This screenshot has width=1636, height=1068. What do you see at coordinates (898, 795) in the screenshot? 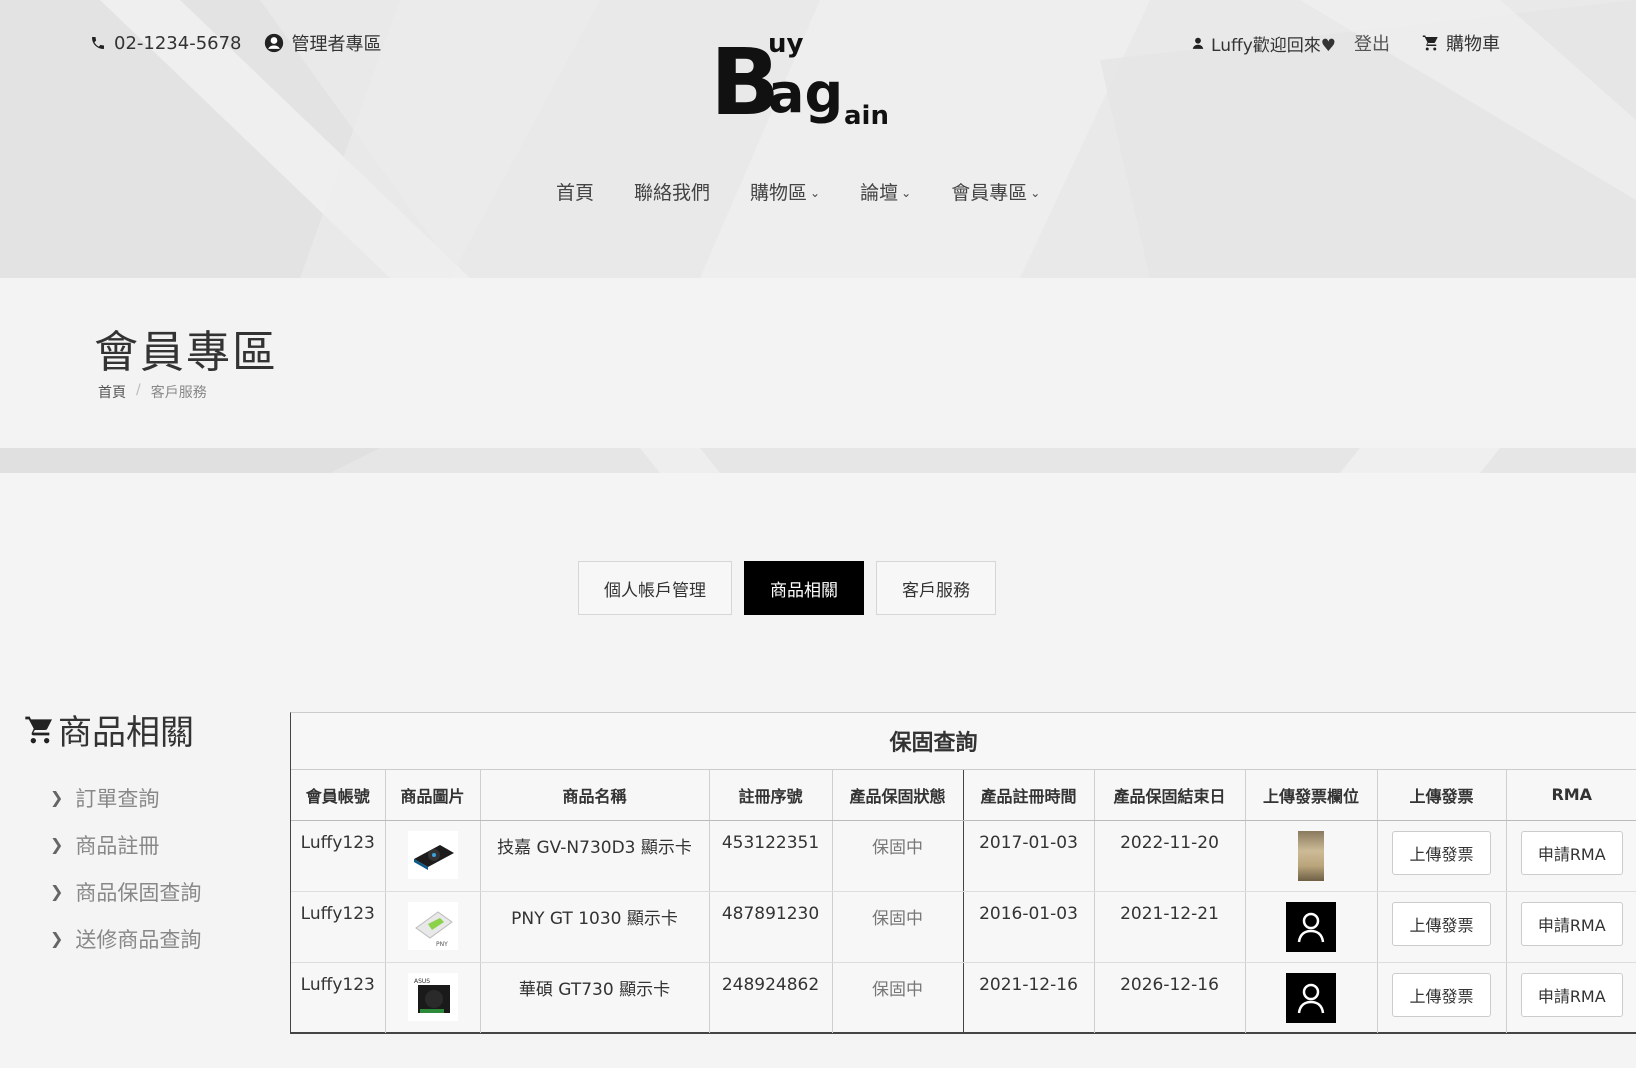
I see `col-header-status: 產品保固狀態` at bounding box center [898, 795].